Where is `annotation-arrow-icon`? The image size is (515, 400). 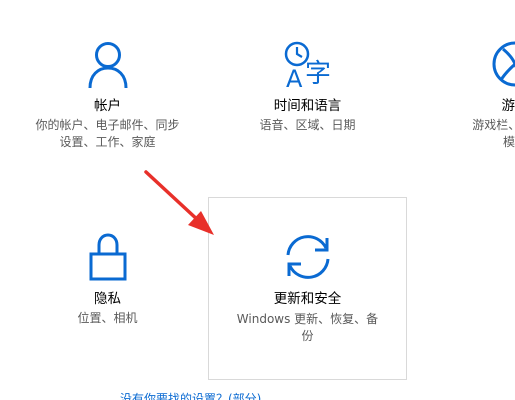 annotation-arrow-icon is located at coordinates (179, 202).